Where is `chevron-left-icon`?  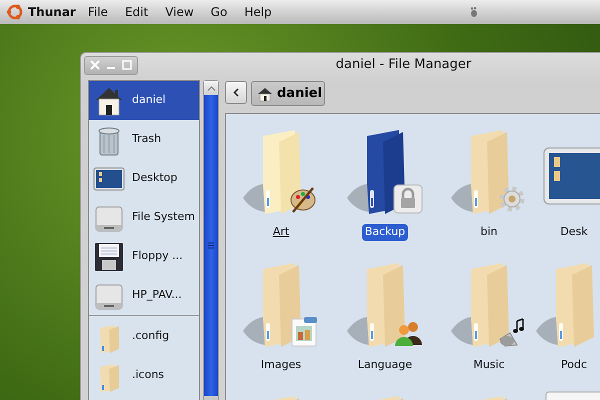
chevron-left-icon is located at coordinates (236, 92).